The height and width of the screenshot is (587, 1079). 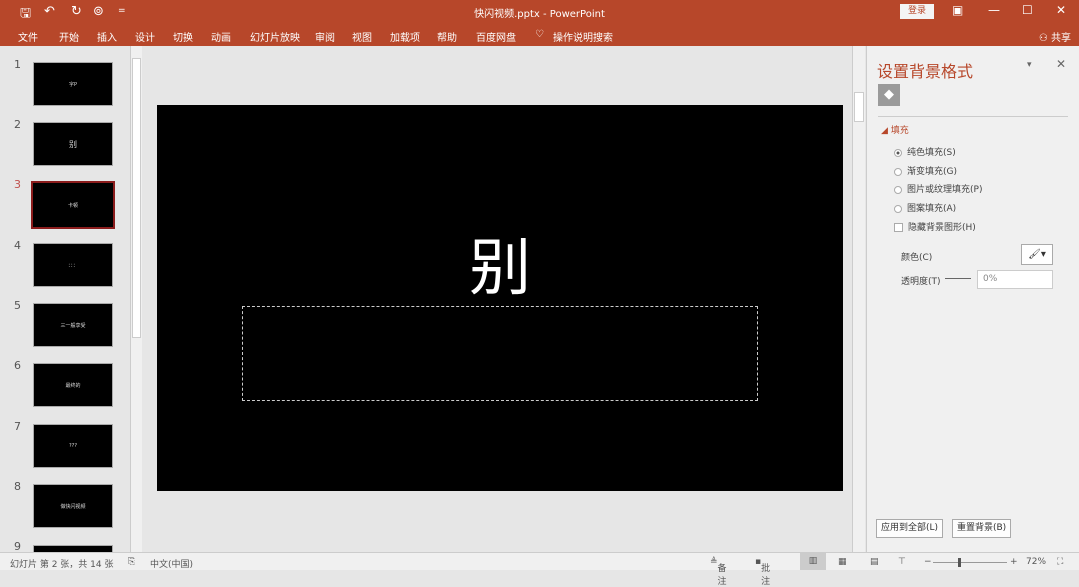 What do you see at coordinates (221, 36) in the screenshot?
I see `tab-animations: 动画` at bounding box center [221, 36].